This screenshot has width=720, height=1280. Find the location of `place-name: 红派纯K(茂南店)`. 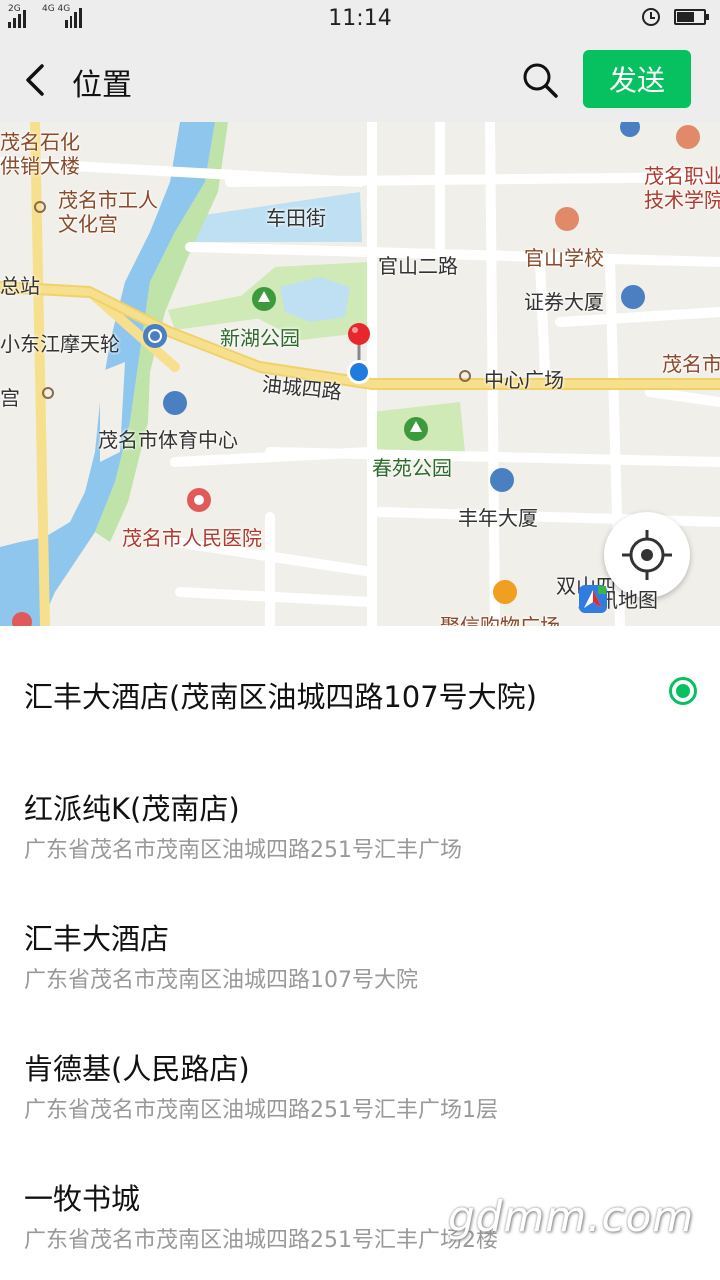

place-name: 红派纯K(茂南店) is located at coordinates (132, 809).